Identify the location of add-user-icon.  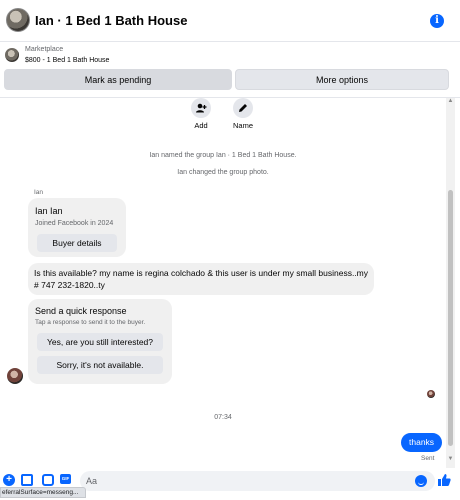
(201, 108).